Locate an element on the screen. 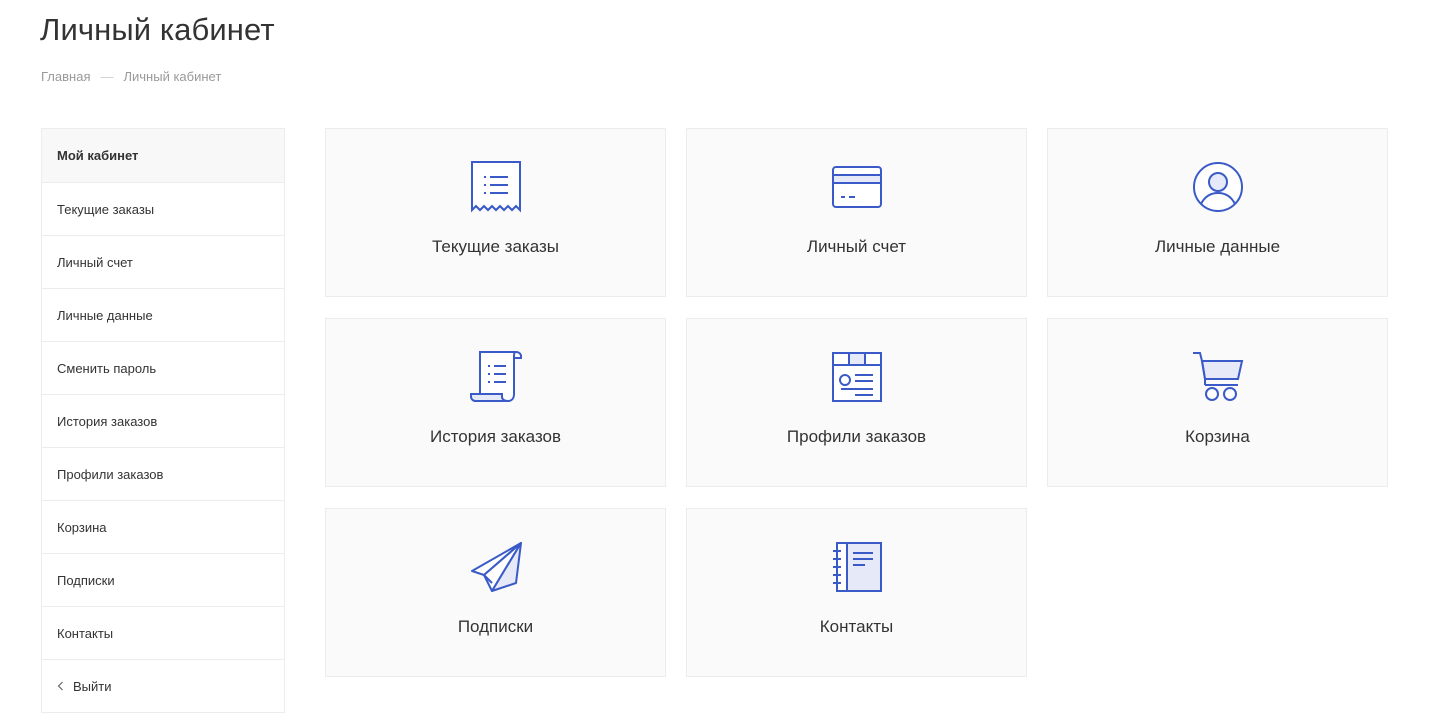 The height and width of the screenshot is (727, 1435). sidebar-item-contacts: Контакты is located at coordinates (163, 632).